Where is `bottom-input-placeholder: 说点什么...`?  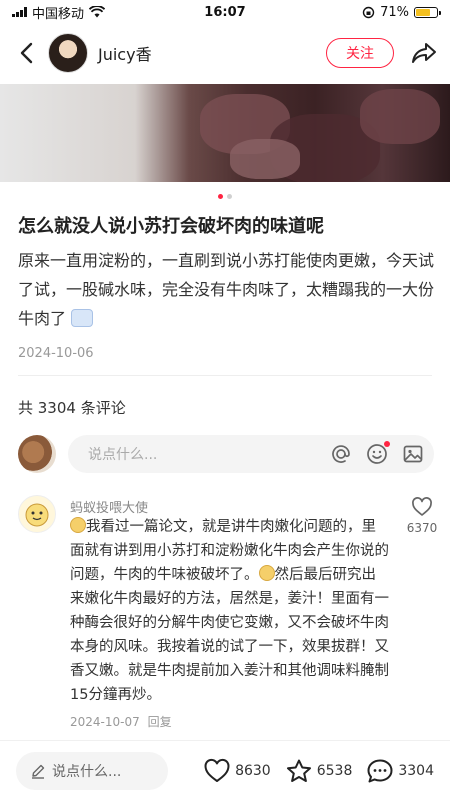 bottom-input-placeholder: 说点什么... is located at coordinates (87, 771).